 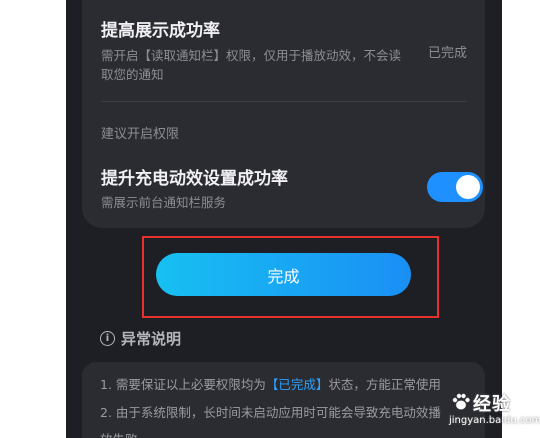 What do you see at coordinates (297, 384) in the screenshot?
I see `notice-line-1-highlight: 【已完成】` at bounding box center [297, 384].